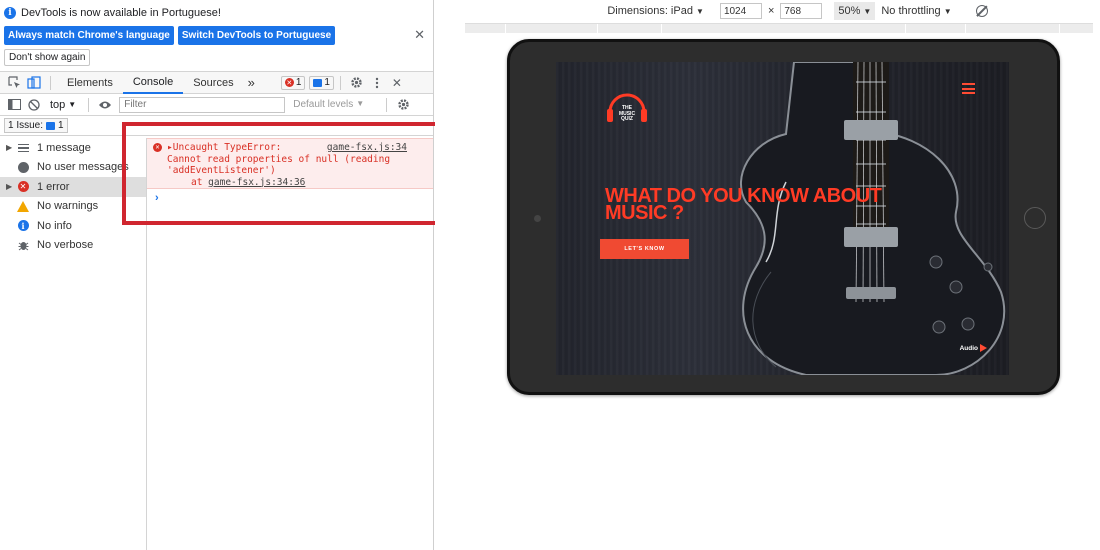 The height and width of the screenshot is (550, 1100). I want to click on dimensions-dropdown: Dimensions: iPad ▼, so click(655, 11).